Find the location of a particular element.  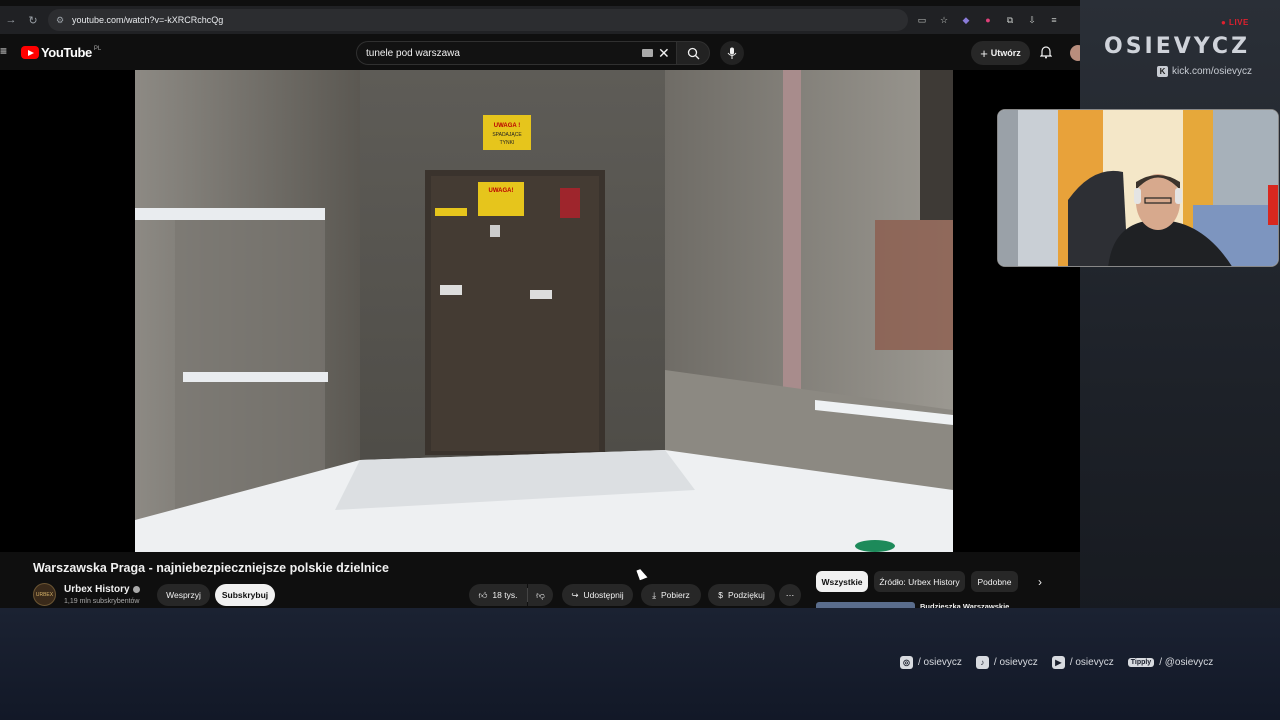

chip-related-label: Podobne is located at coordinates (994, 581).